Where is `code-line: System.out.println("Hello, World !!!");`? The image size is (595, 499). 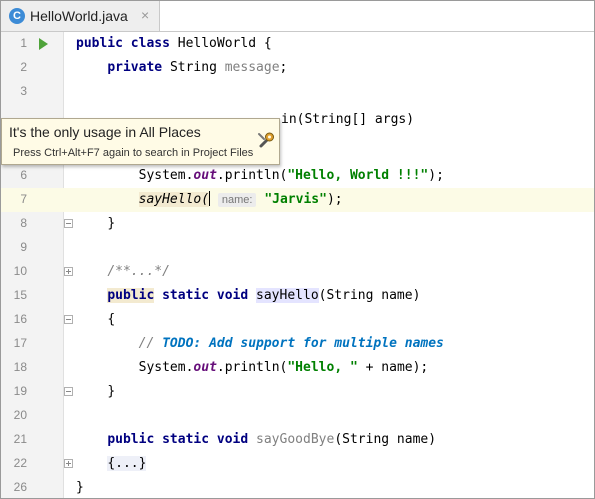 code-line: System.out.println("Hello, World !!!"); is located at coordinates (328, 176).